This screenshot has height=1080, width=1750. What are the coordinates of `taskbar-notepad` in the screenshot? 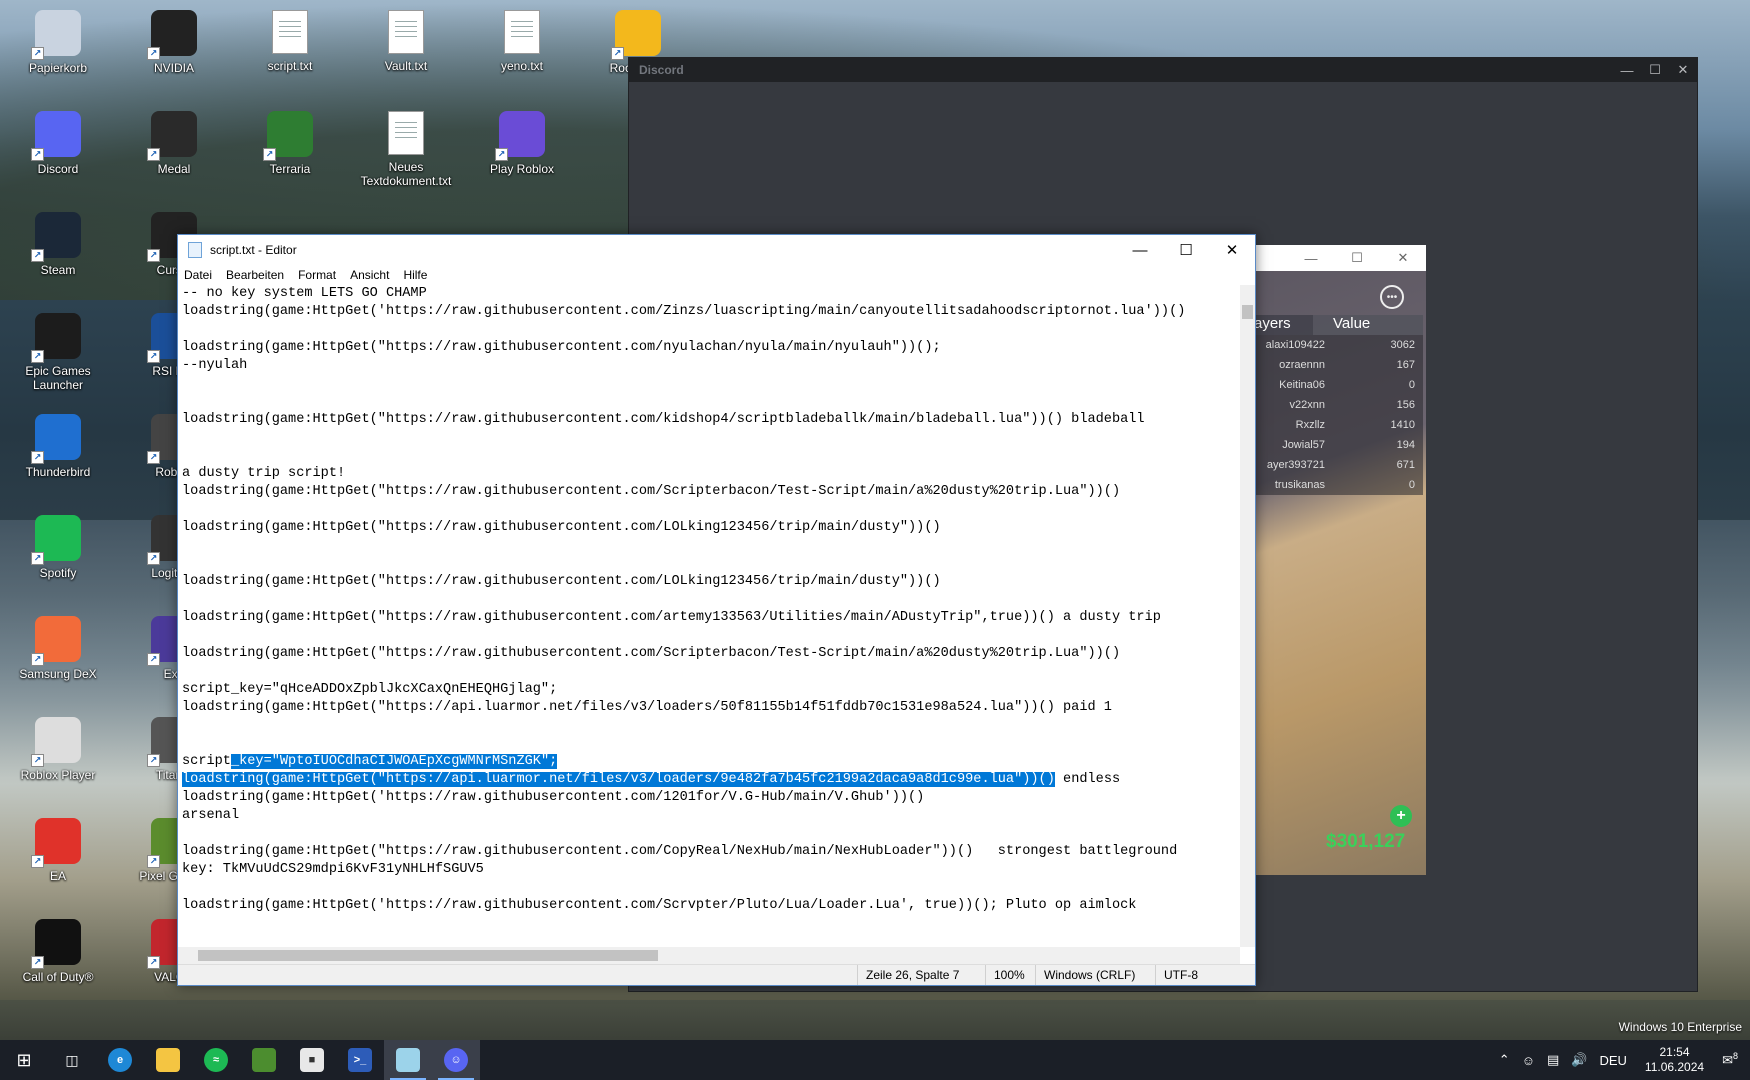 It's located at (408, 1060).